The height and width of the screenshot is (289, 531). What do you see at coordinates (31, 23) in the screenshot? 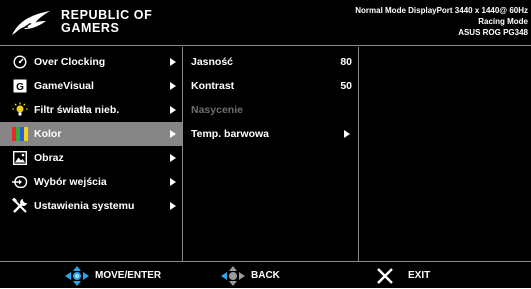
I see `rog-eye-logo-icon` at bounding box center [31, 23].